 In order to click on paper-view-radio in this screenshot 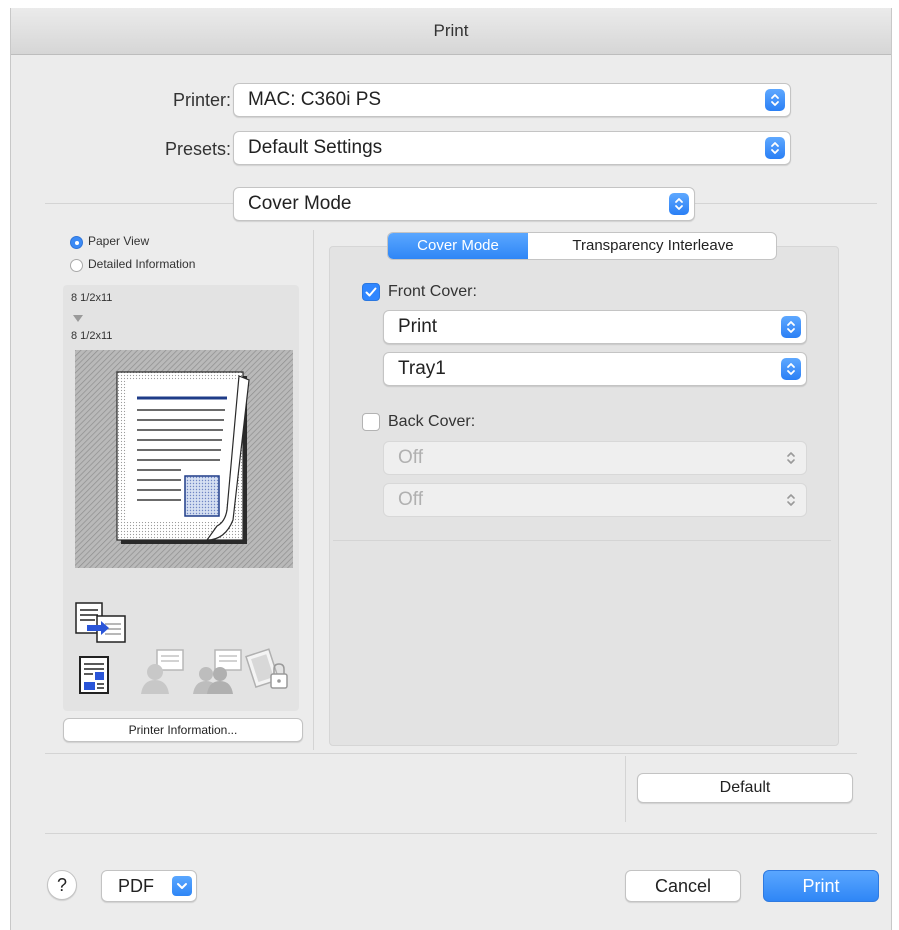, I will do `click(76, 242)`.